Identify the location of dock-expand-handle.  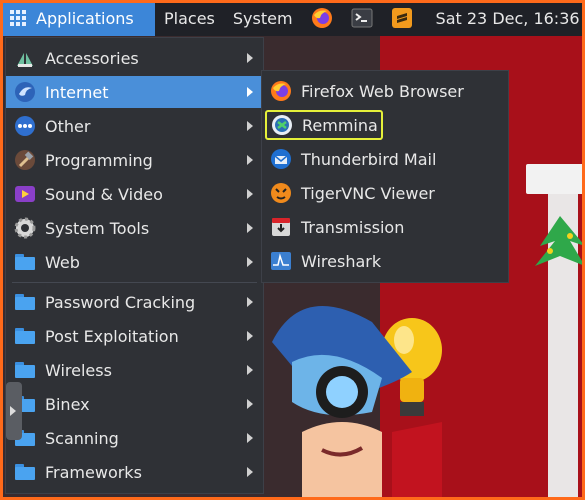
(14, 411).